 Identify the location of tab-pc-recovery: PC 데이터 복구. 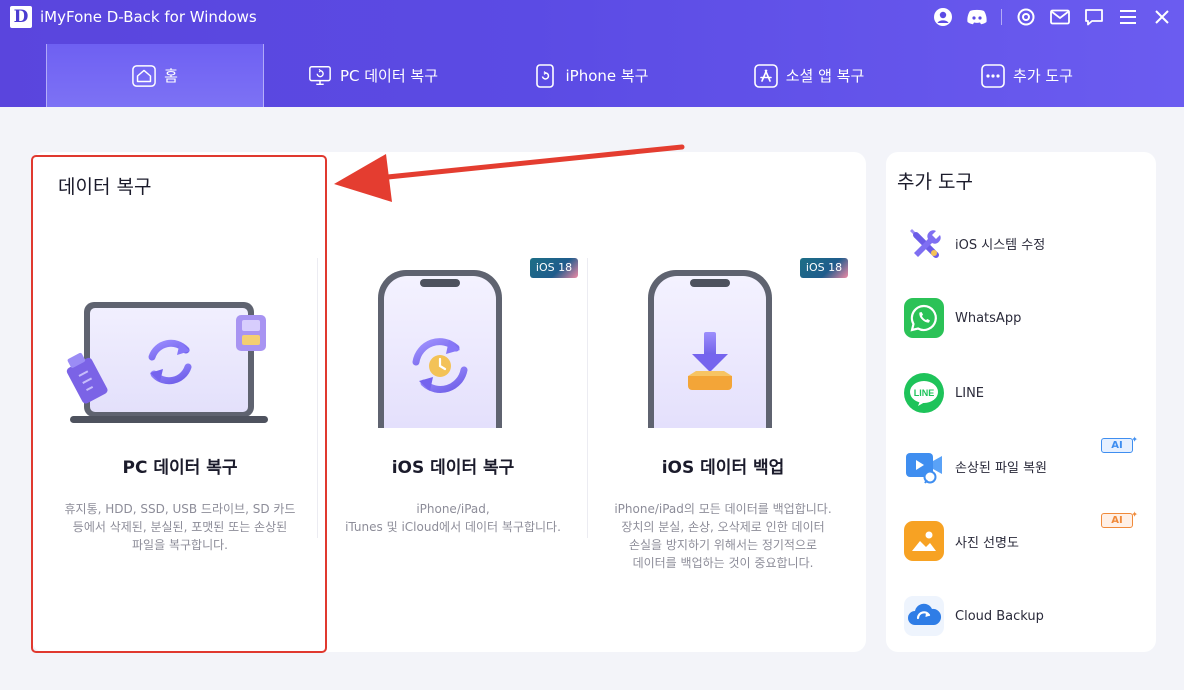
(373, 75).